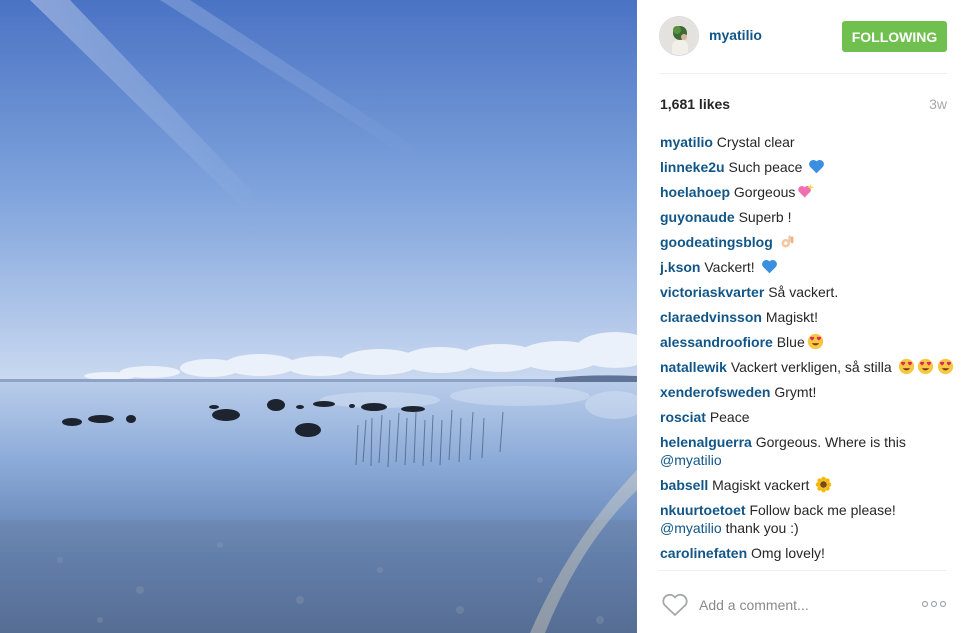  I want to click on comment-item: linneke2u Such peace, so click(809, 167).